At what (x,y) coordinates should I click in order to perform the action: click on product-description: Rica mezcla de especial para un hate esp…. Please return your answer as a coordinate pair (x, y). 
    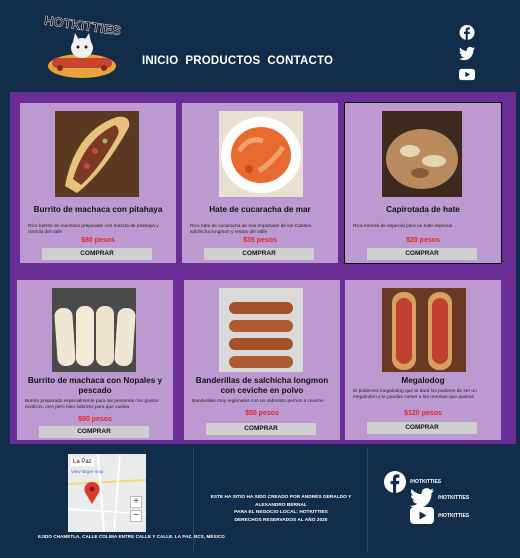
    Looking at the image, I should click on (402, 226).